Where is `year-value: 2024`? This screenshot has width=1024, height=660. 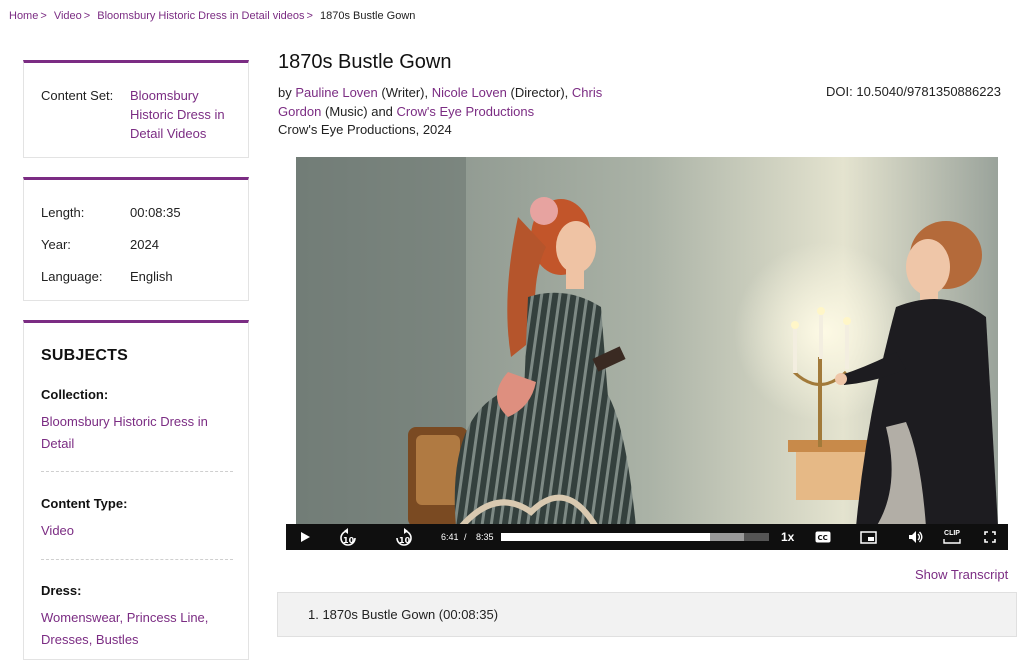 year-value: 2024 is located at coordinates (144, 244).